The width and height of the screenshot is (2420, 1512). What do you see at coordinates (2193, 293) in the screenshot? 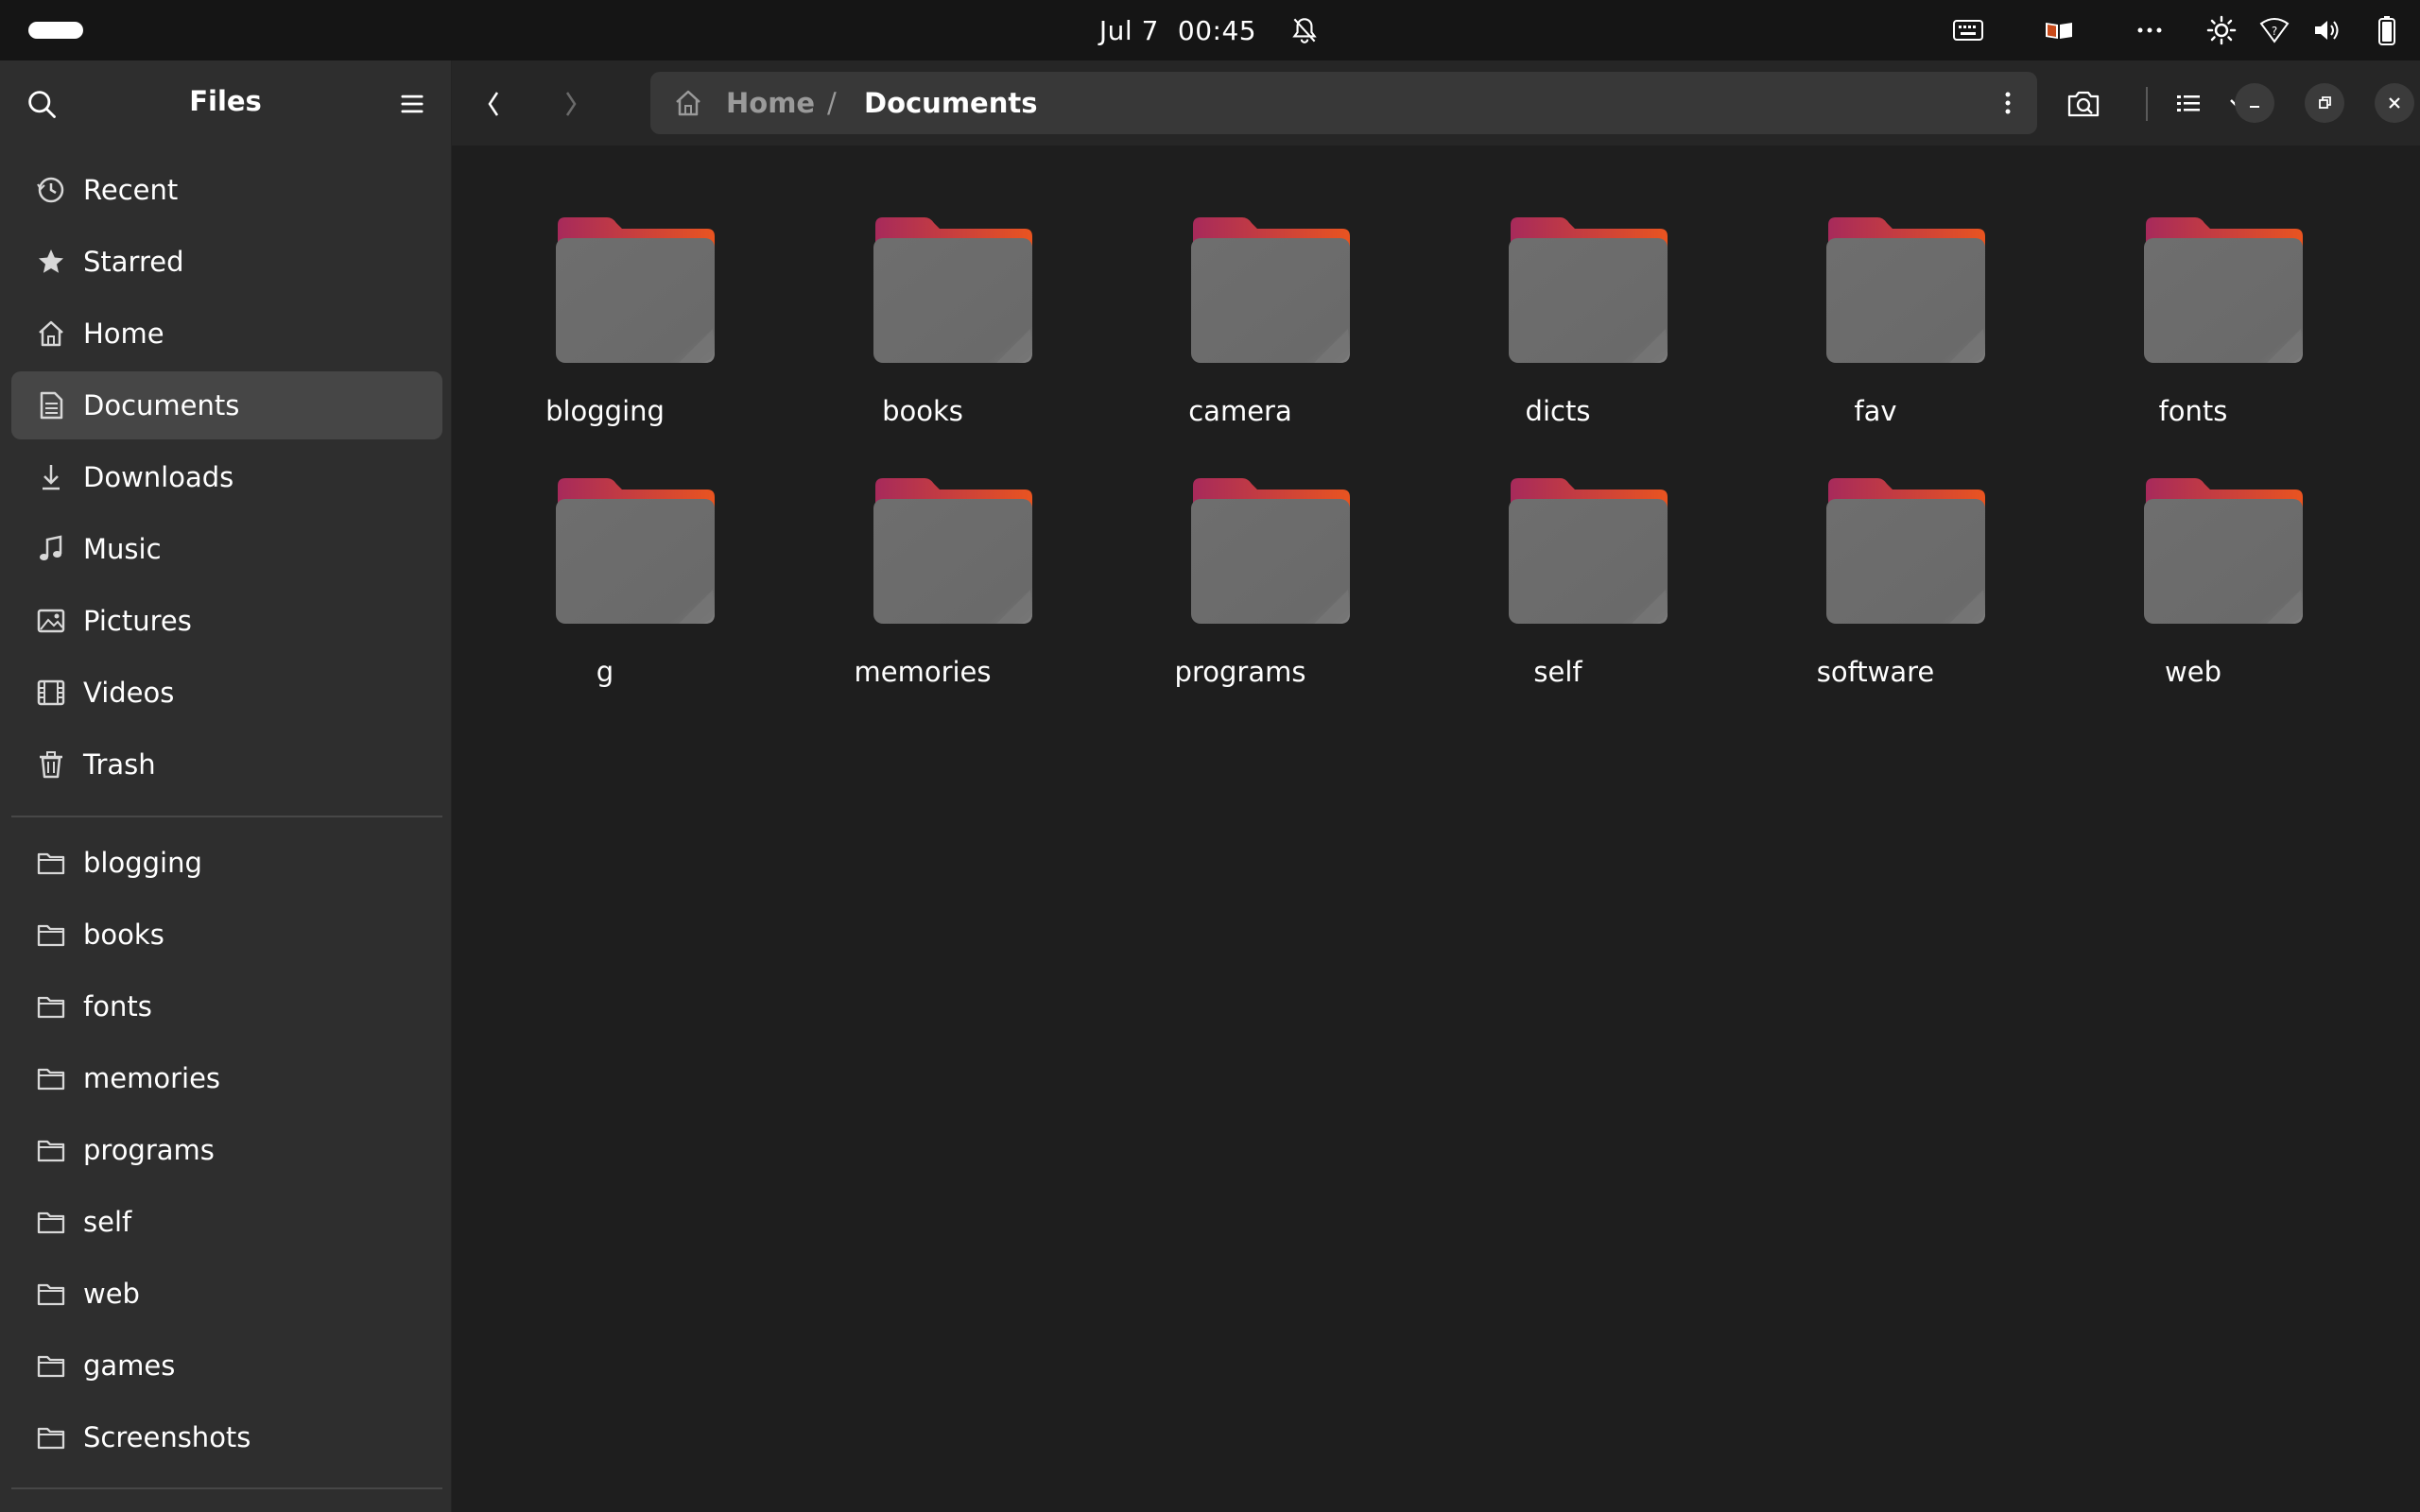
I see `folder-item-fonts: fonts` at bounding box center [2193, 293].